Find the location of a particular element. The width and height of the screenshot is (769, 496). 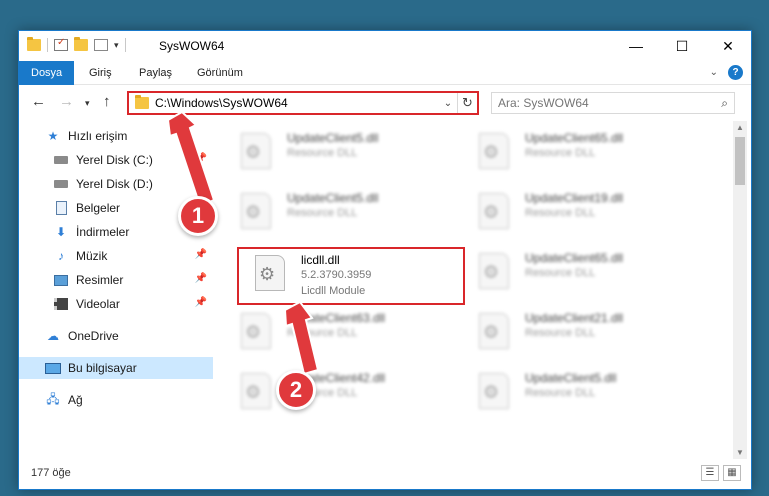

annotation-arrows is located at coordinates (243, 243).